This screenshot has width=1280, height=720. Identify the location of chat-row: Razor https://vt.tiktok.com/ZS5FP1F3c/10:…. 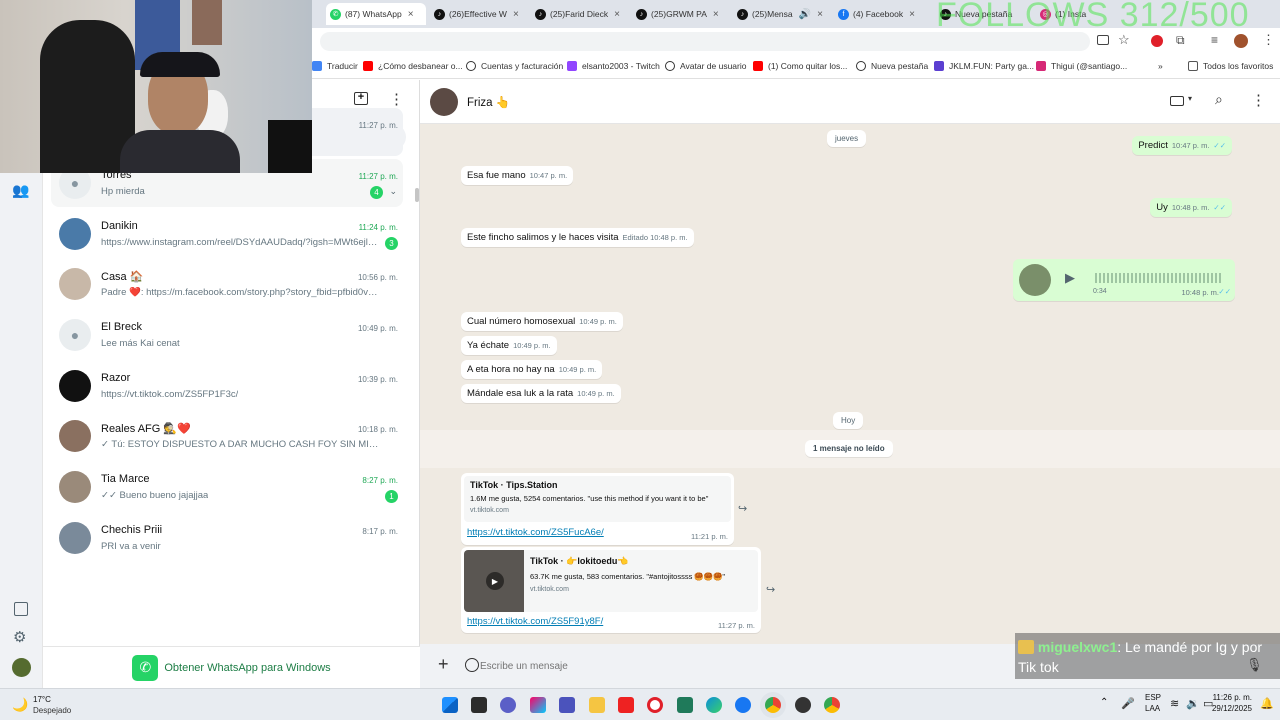
(227, 386).